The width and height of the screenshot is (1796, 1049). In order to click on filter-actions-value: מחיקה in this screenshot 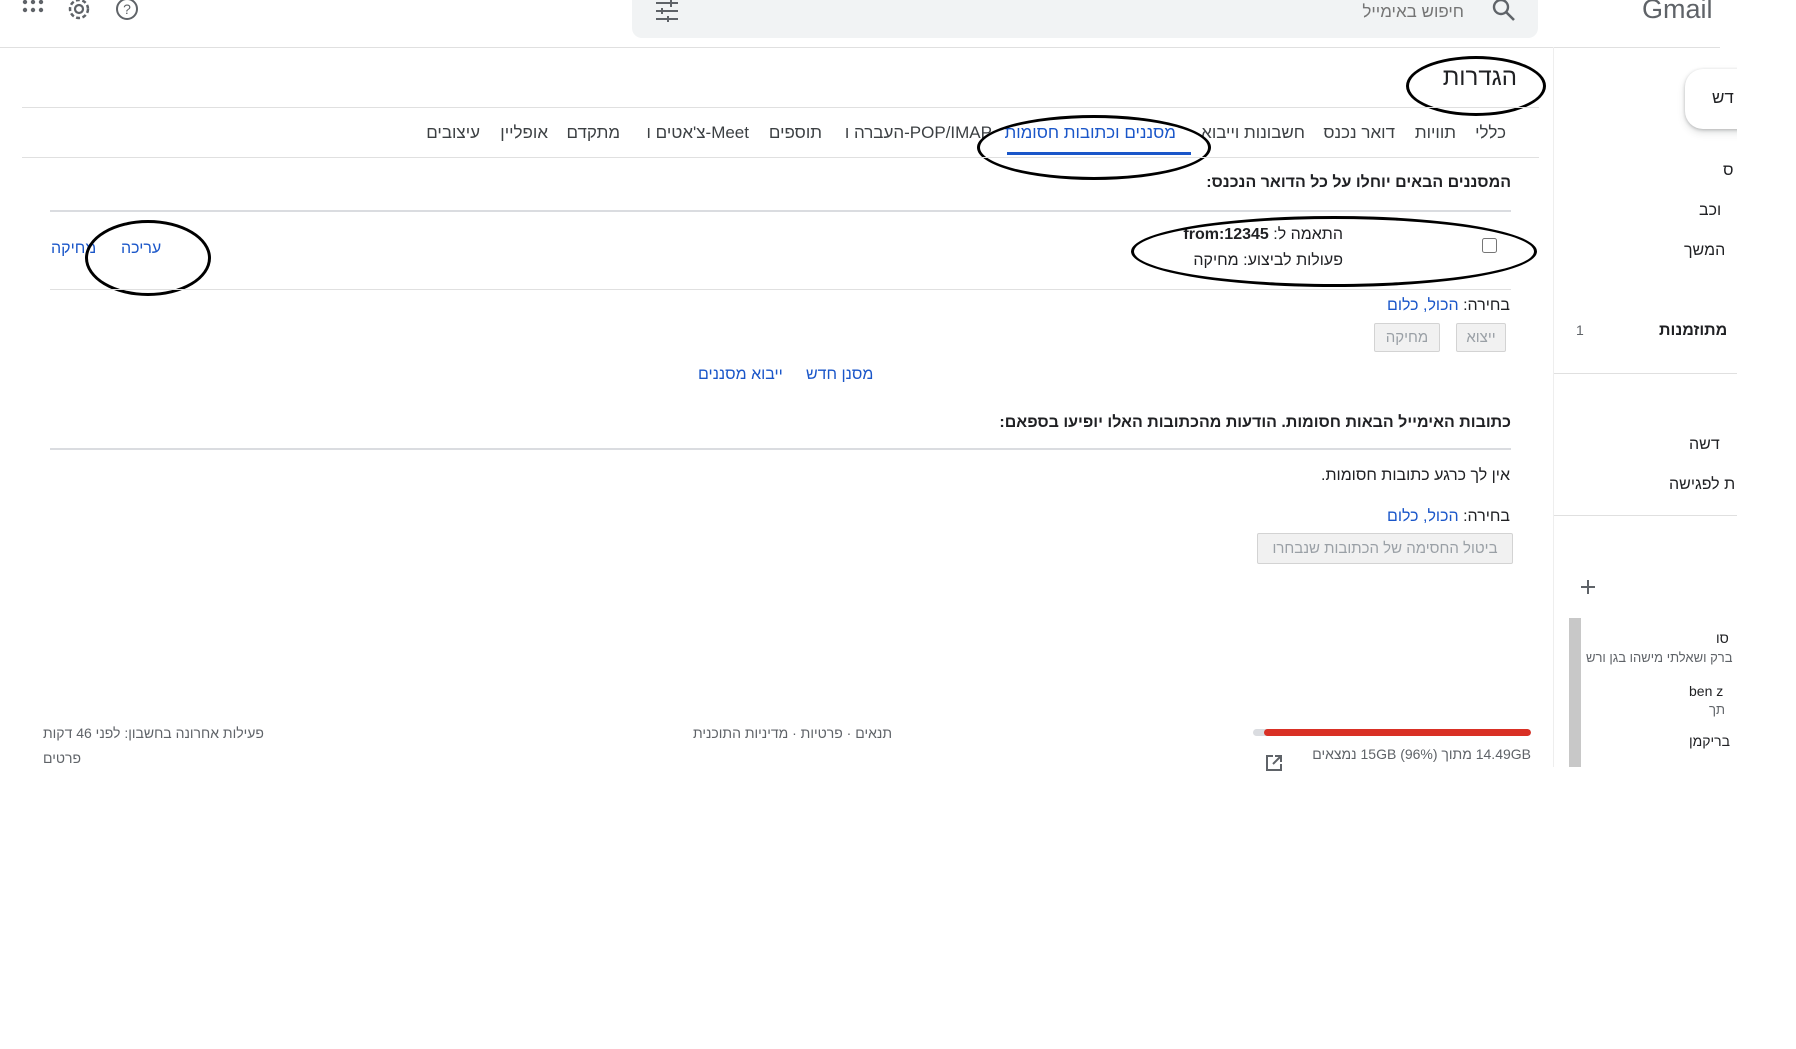, I will do `click(1216, 260)`.